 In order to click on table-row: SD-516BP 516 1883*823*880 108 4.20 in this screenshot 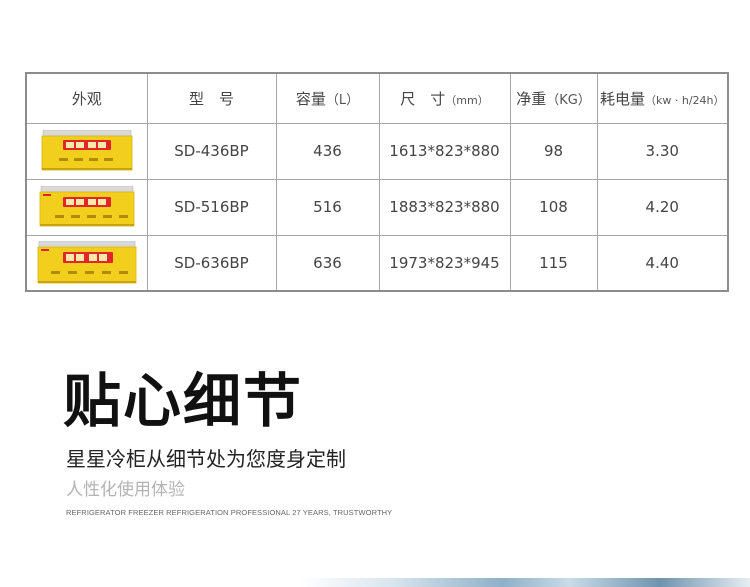, I will do `click(377, 207)`.